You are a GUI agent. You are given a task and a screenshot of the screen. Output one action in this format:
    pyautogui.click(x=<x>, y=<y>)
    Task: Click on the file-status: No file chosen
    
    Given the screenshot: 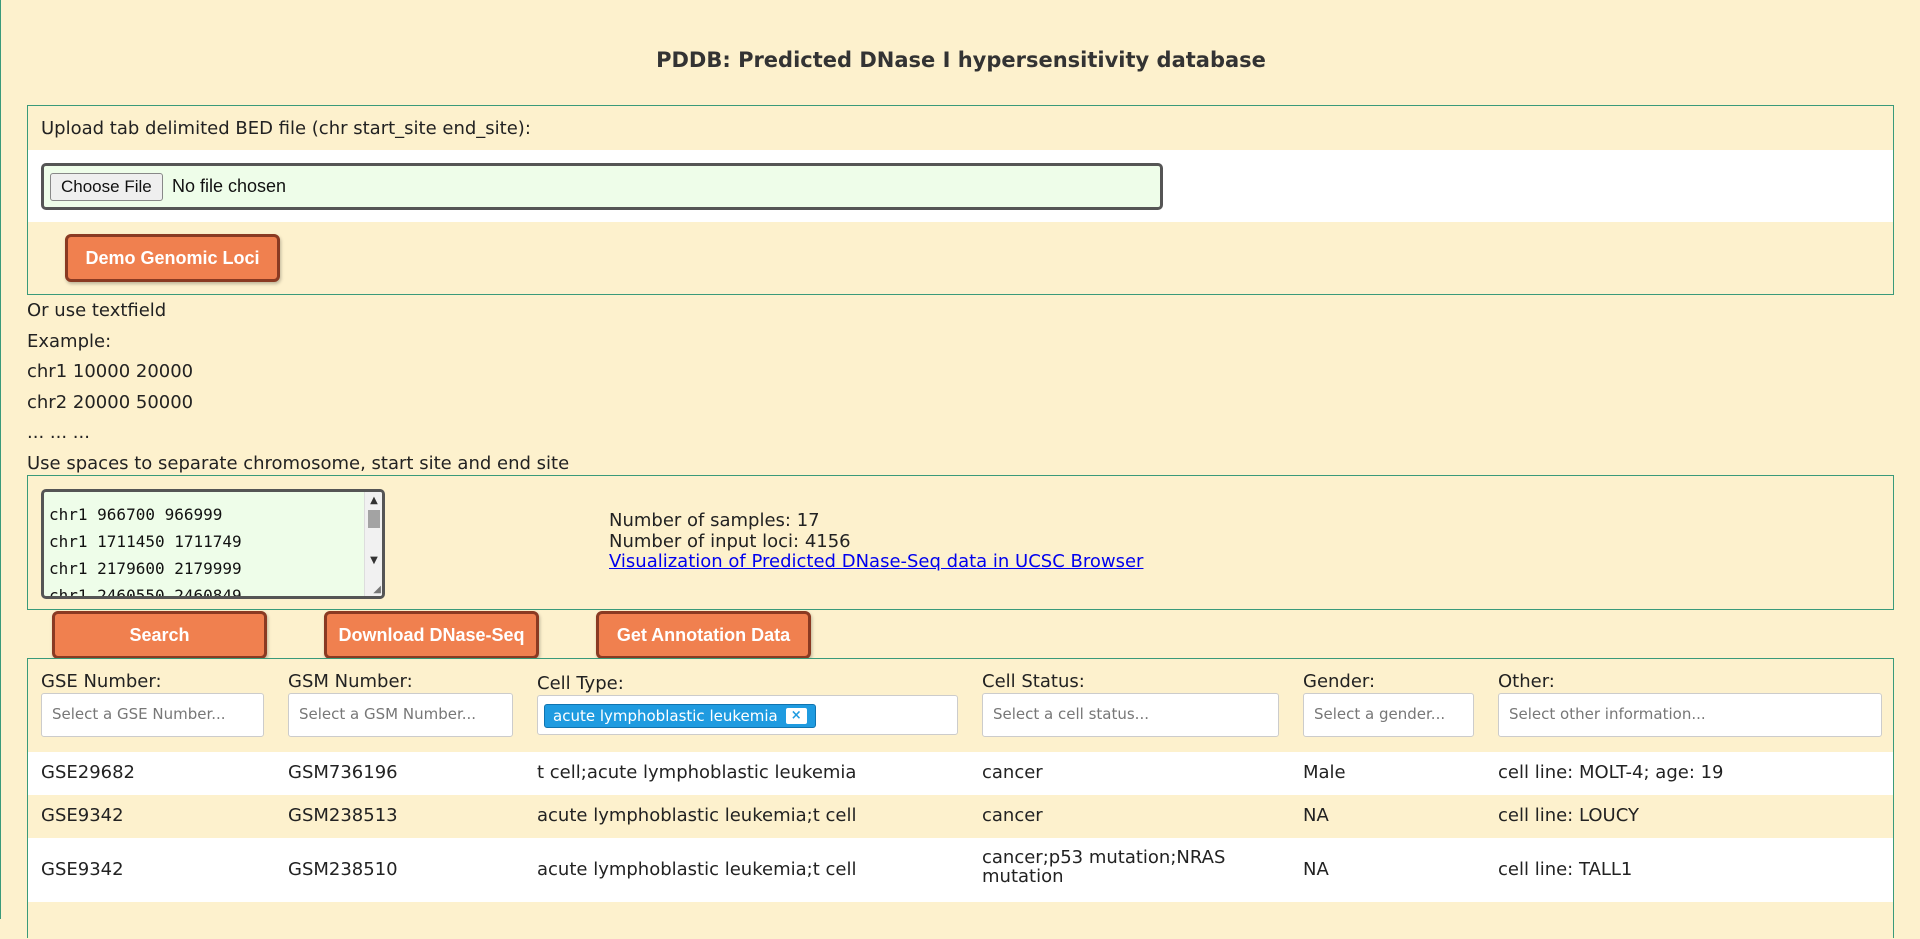 What is the action you would take?
    pyautogui.click(x=229, y=186)
    